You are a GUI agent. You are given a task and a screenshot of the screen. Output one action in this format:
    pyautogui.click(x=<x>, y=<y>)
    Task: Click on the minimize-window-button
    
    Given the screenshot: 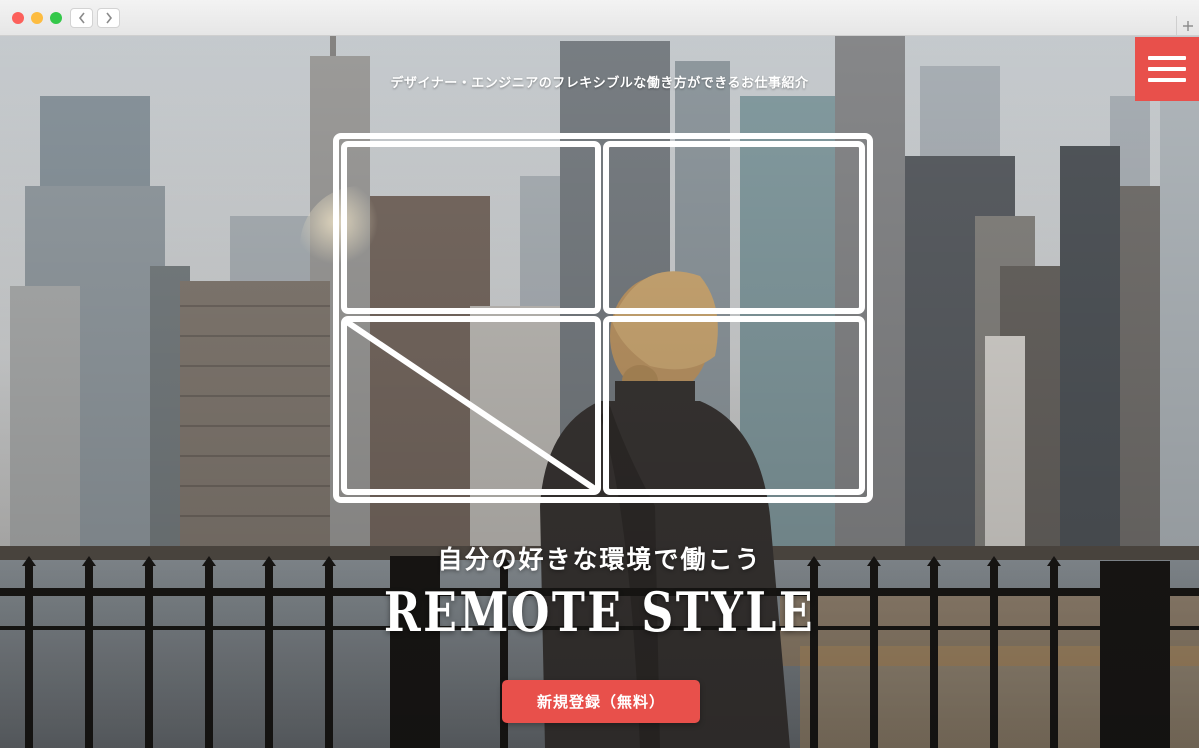 What is the action you would take?
    pyautogui.click(x=37, y=18)
    